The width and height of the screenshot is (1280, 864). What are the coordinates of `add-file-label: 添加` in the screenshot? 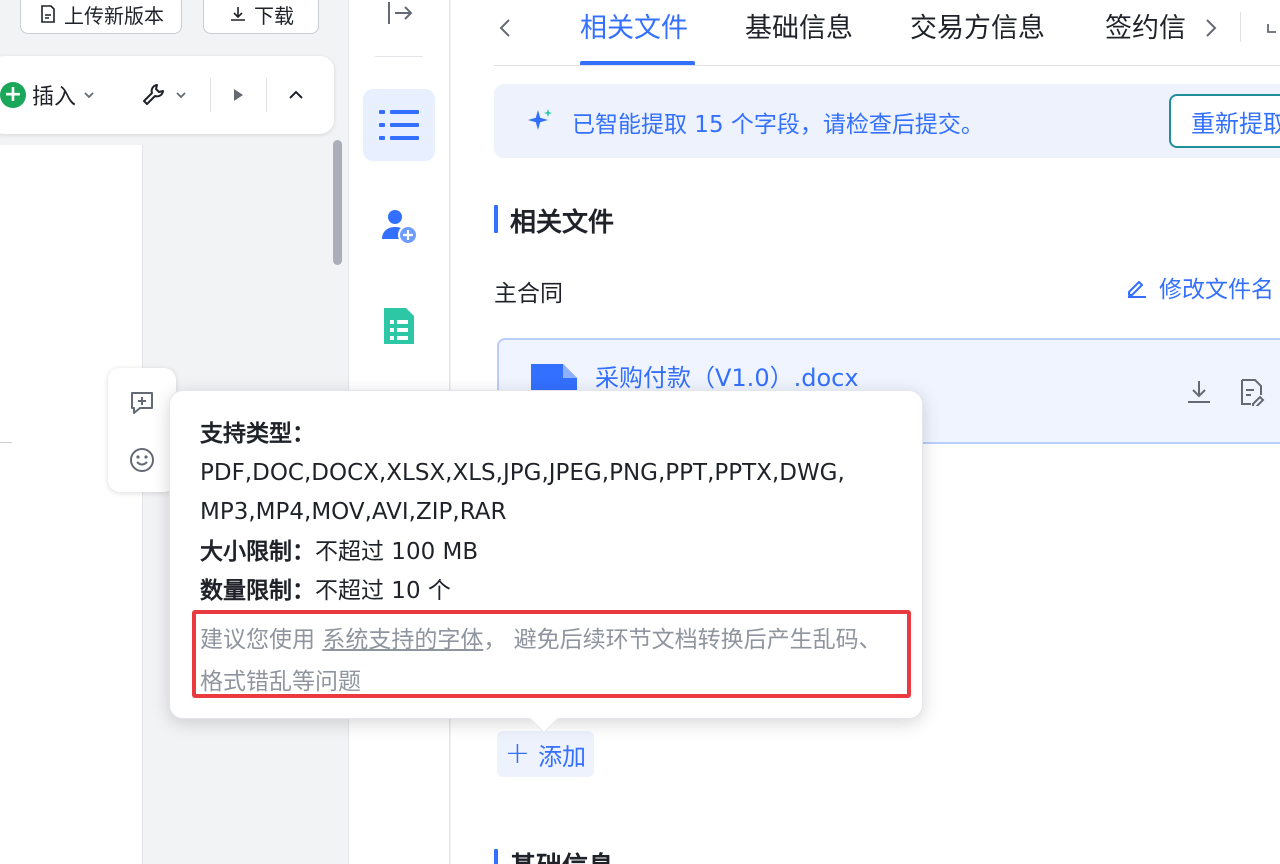 It's located at (562, 756).